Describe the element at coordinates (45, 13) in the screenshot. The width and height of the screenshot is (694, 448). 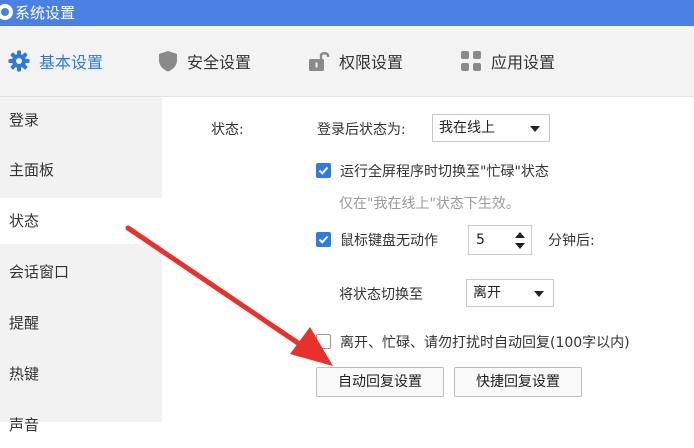
I see `window-title: 系统设置` at that location.